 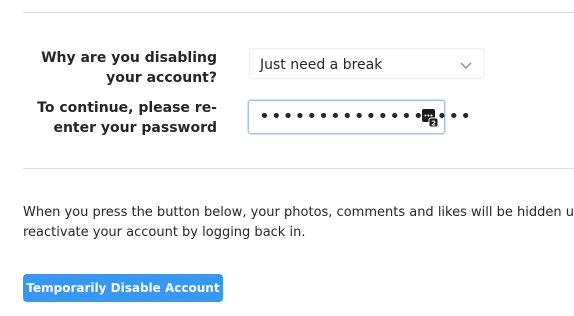 What do you see at coordinates (298, 12) in the screenshot?
I see `top-divider` at bounding box center [298, 12].